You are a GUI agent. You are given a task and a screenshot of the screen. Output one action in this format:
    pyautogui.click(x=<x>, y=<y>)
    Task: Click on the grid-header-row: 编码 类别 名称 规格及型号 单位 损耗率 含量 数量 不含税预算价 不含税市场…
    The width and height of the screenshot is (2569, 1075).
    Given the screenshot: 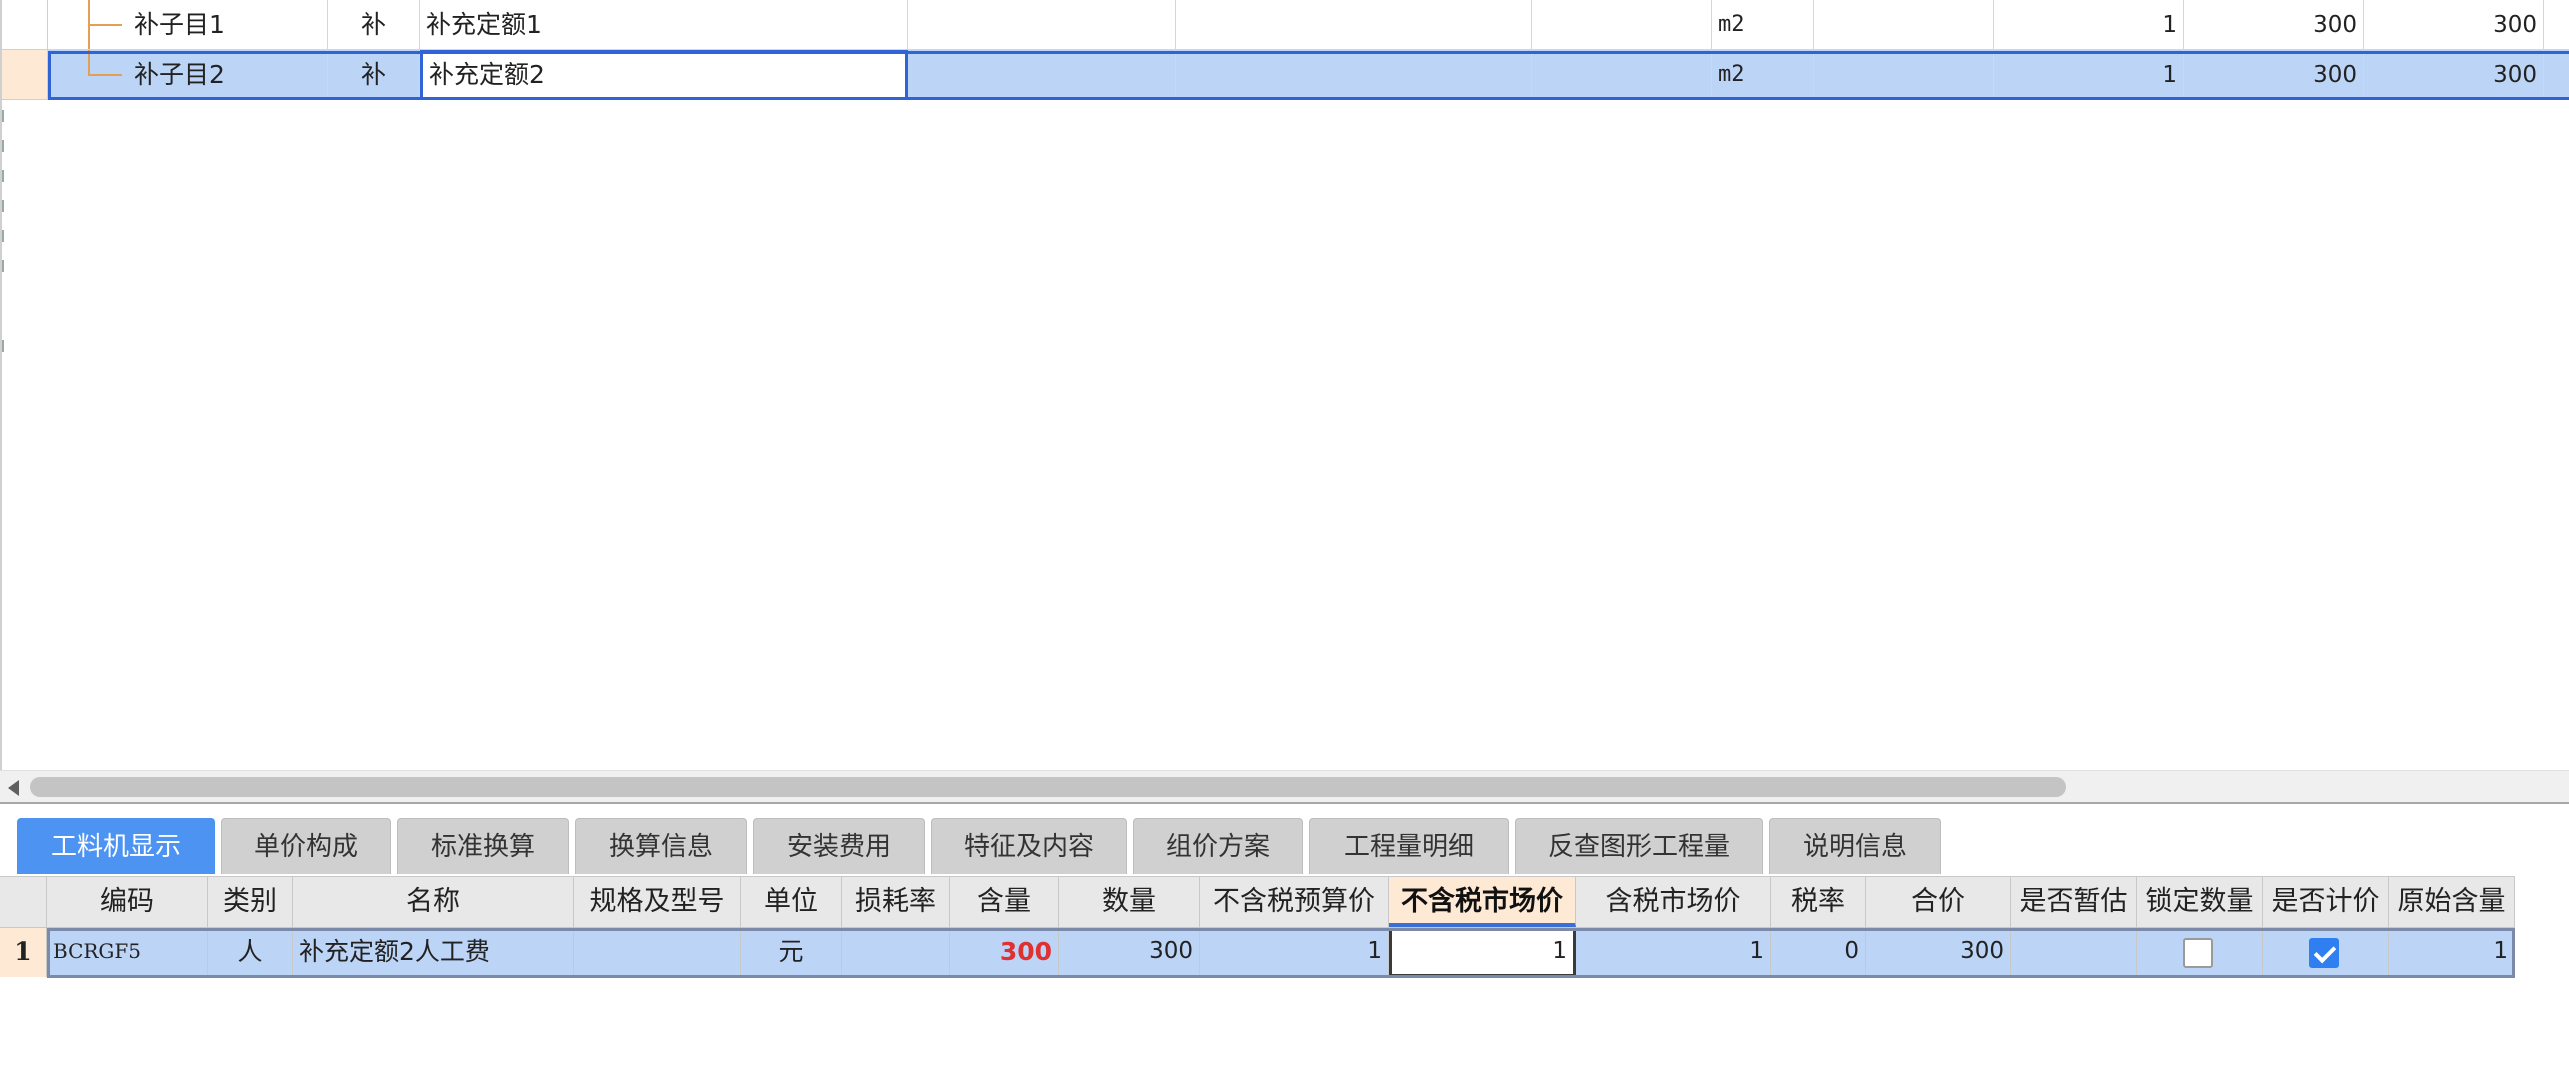 What is the action you would take?
    pyautogui.click(x=1257, y=902)
    